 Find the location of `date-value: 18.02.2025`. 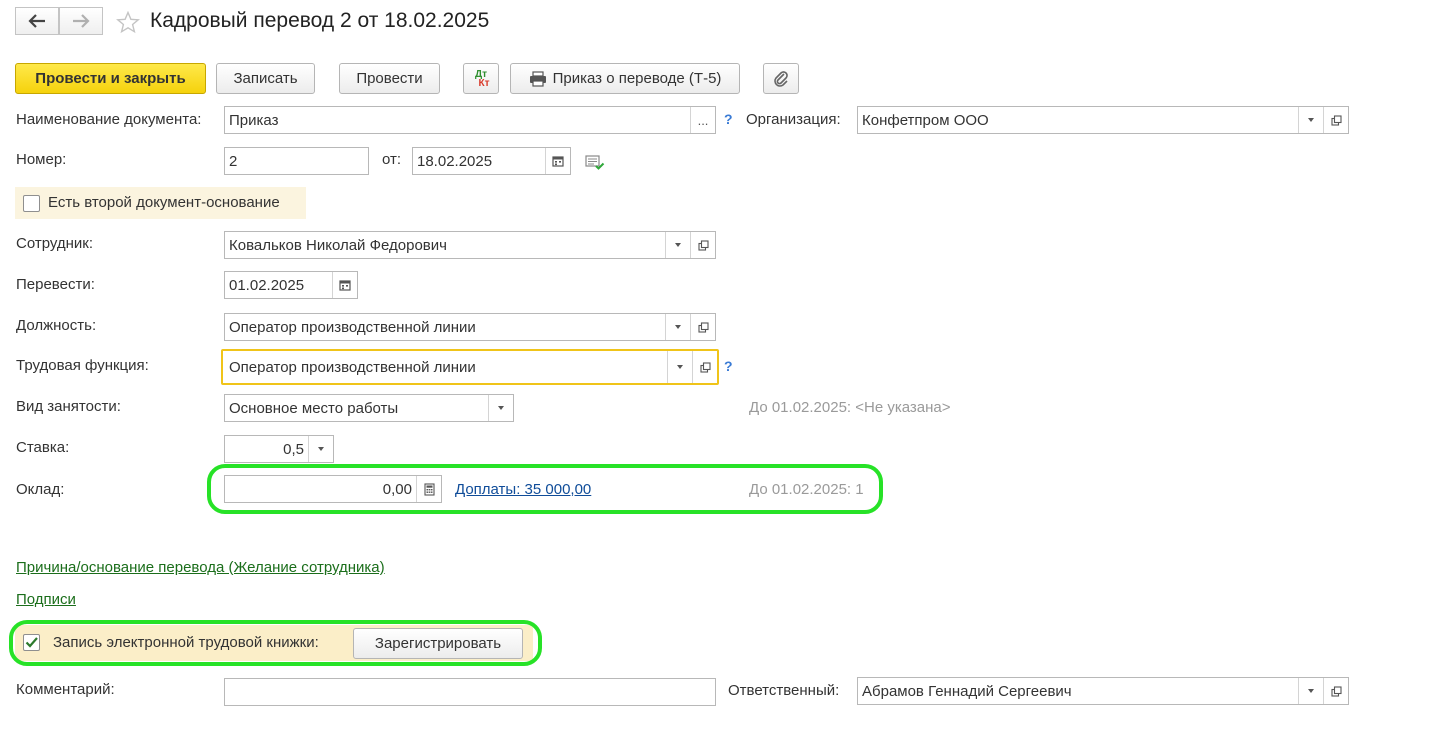

date-value: 18.02.2025 is located at coordinates (455, 161).